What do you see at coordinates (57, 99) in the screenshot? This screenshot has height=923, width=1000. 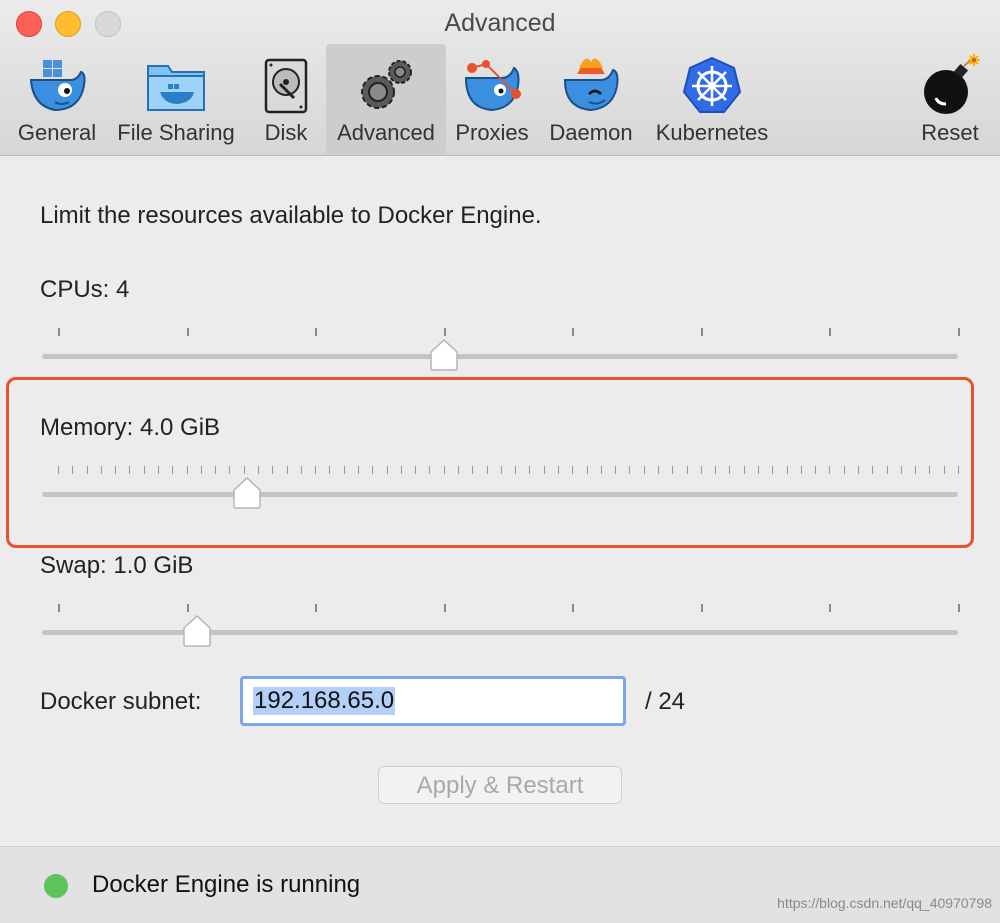 I see `tab-general: General` at bounding box center [57, 99].